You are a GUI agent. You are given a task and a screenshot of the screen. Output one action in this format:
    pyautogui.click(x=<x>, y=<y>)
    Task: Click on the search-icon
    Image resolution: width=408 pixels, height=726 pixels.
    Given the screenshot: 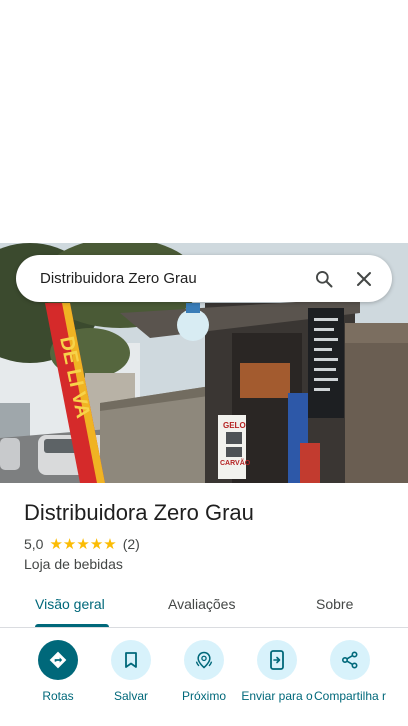 What is the action you would take?
    pyautogui.click(x=324, y=279)
    